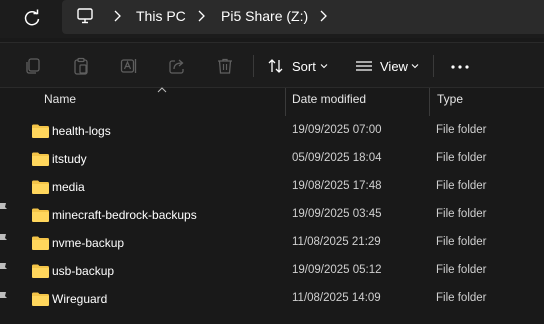 Image resolution: width=544 pixels, height=324 pixels. What do you see at coordinates (81, 66) in the screenshot?
I see `paste-icon` at bounding box center [81, 66].